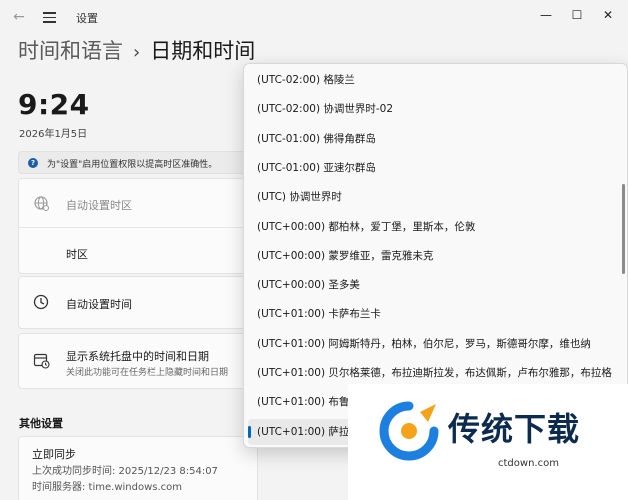  I want to click on timezone-option: (UTC+00:00) 都柏林，爱丁堡，里斯本，伦敦, so click(436, 227).